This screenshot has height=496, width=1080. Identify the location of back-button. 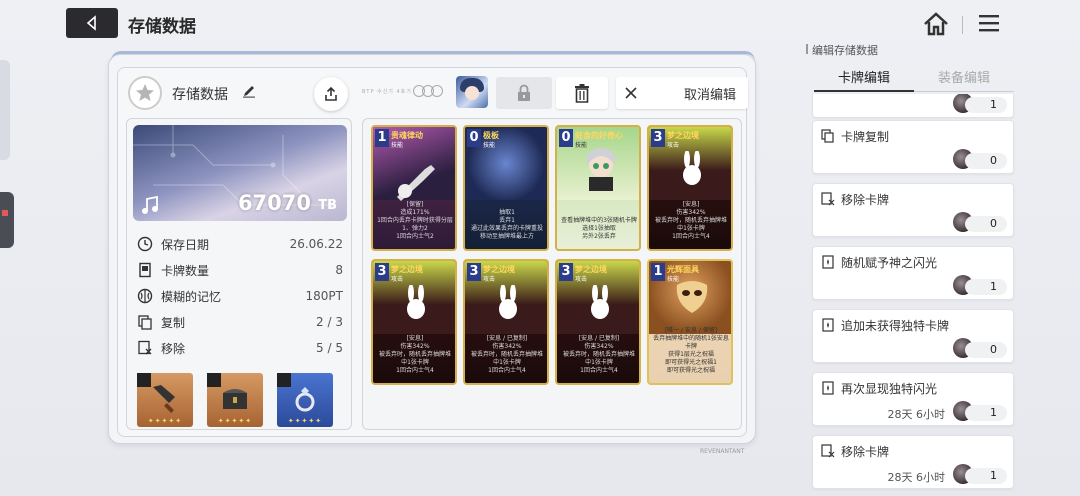
(92, 23).